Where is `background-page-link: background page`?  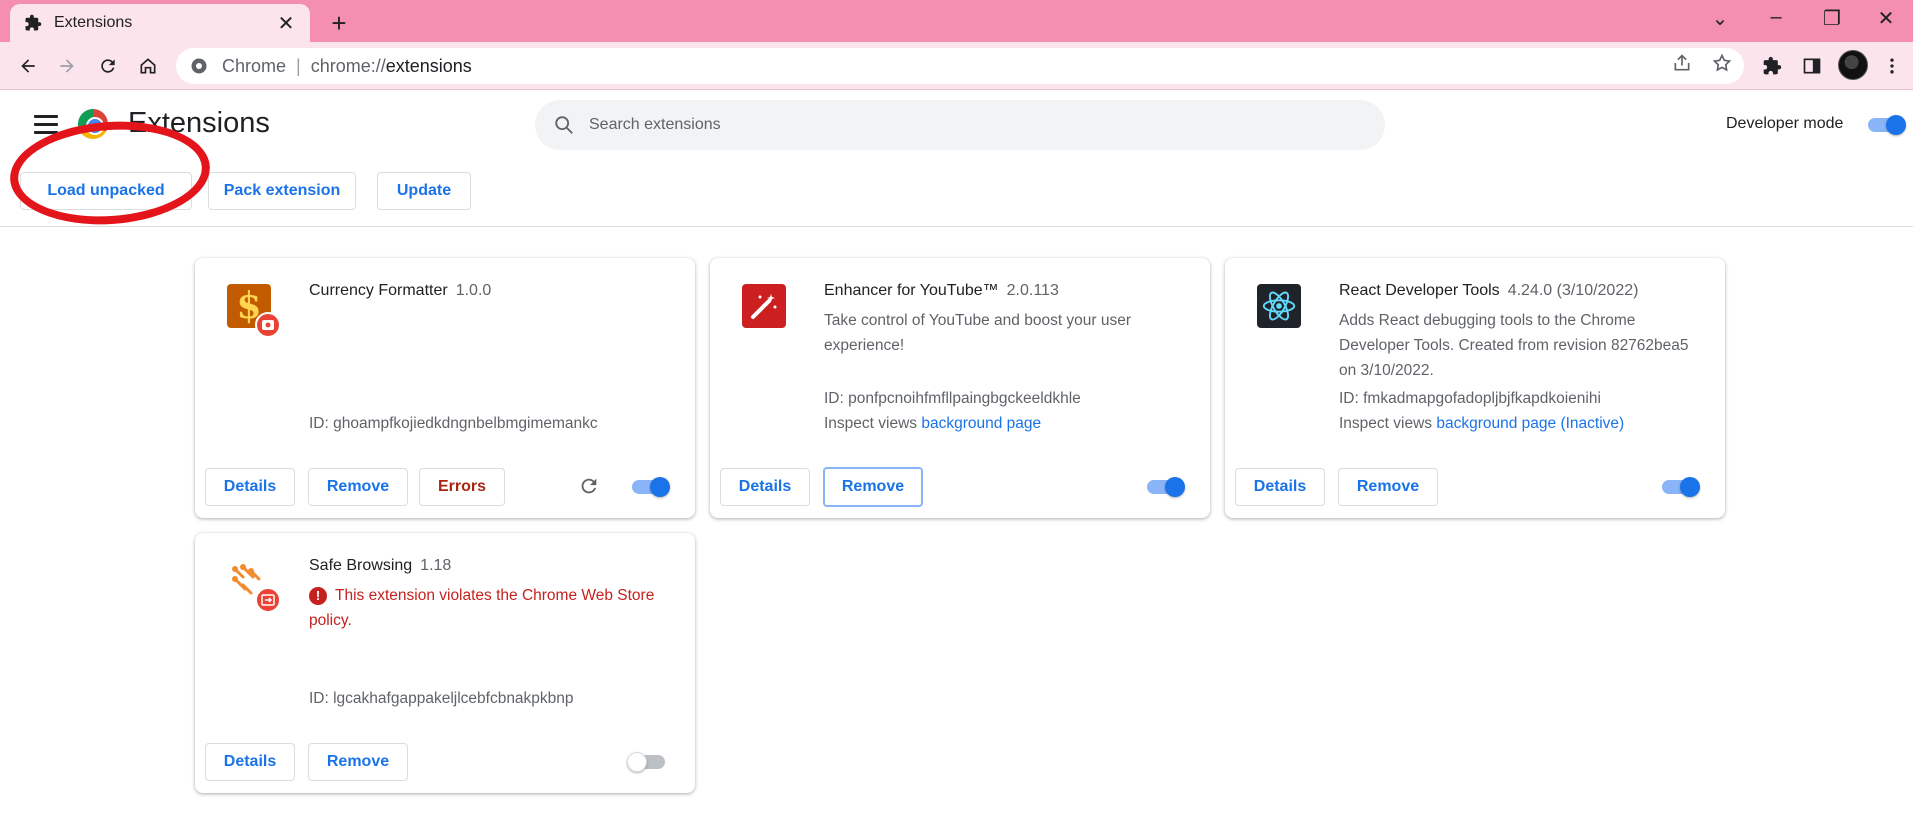
background-page-link: background page is located at coordinates (981, 423).